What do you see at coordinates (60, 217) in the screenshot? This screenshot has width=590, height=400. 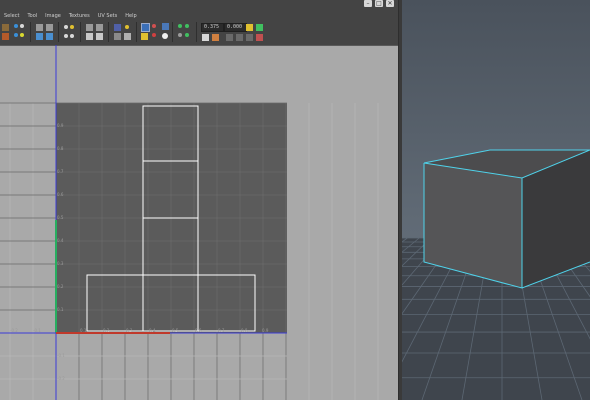 I see `v-axis-label: 0.5` at bounding box center [60, 217].